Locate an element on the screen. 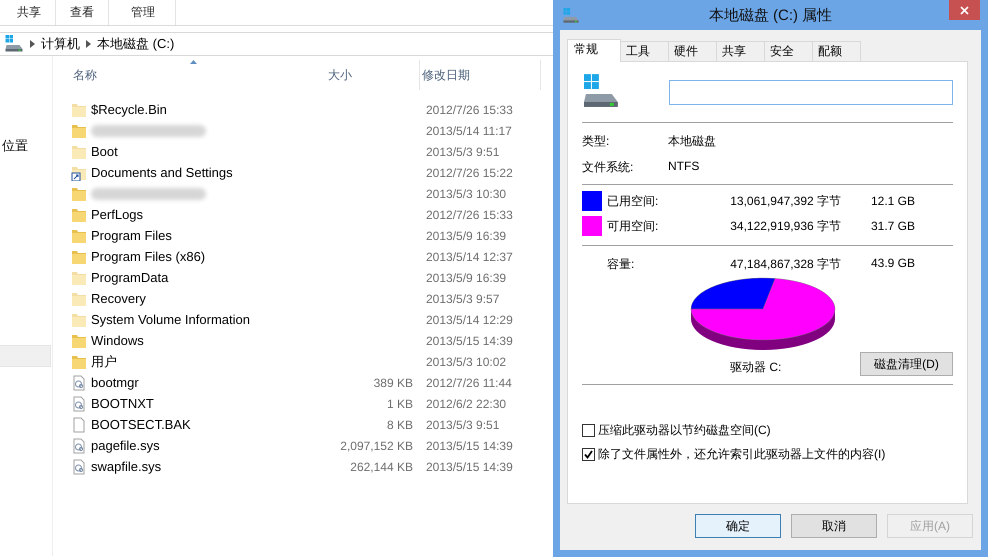  file-name: ProgramData is located at coordinates (129, 277).